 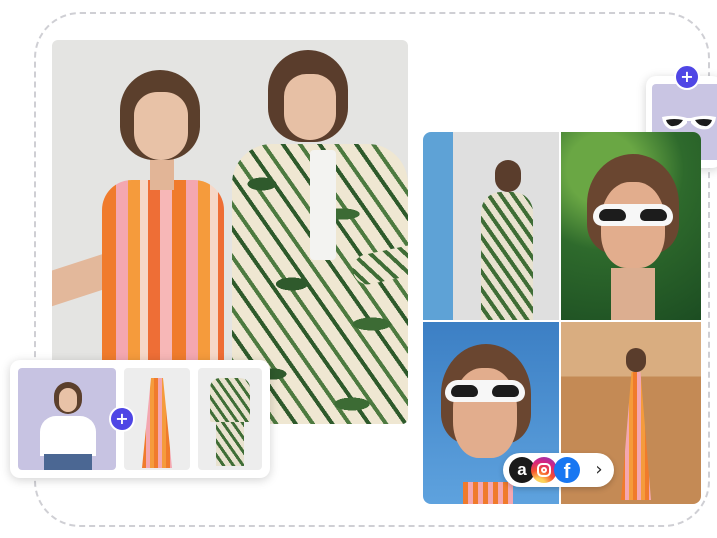 What do you see at coordinates (162, 173) in the screenshot?
I see `model-a-neck` at bounding box center [162, 173].